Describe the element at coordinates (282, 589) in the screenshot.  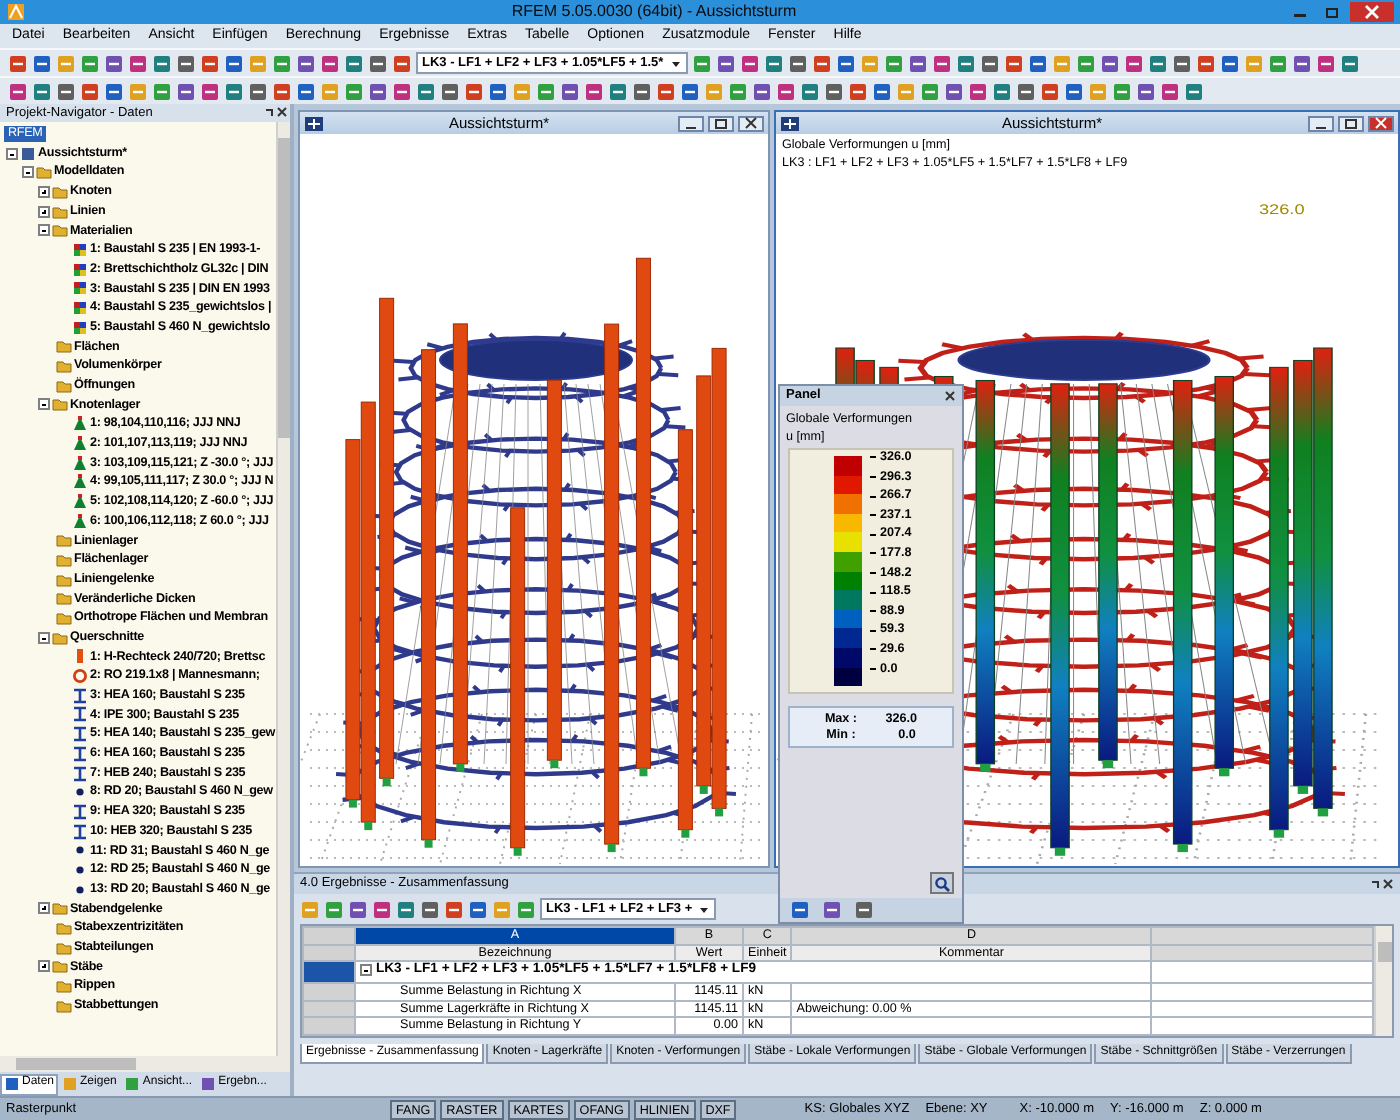
I see `vertical-scrollbar` at that location.